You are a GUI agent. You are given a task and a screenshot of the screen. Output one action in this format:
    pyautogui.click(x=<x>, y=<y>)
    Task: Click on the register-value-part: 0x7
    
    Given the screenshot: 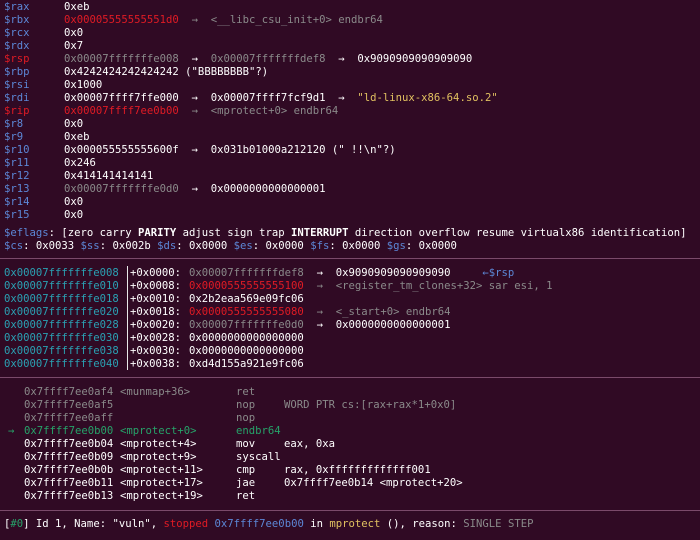 What is the action you would take?
    pyautogui.click(x=74, y=46)
    